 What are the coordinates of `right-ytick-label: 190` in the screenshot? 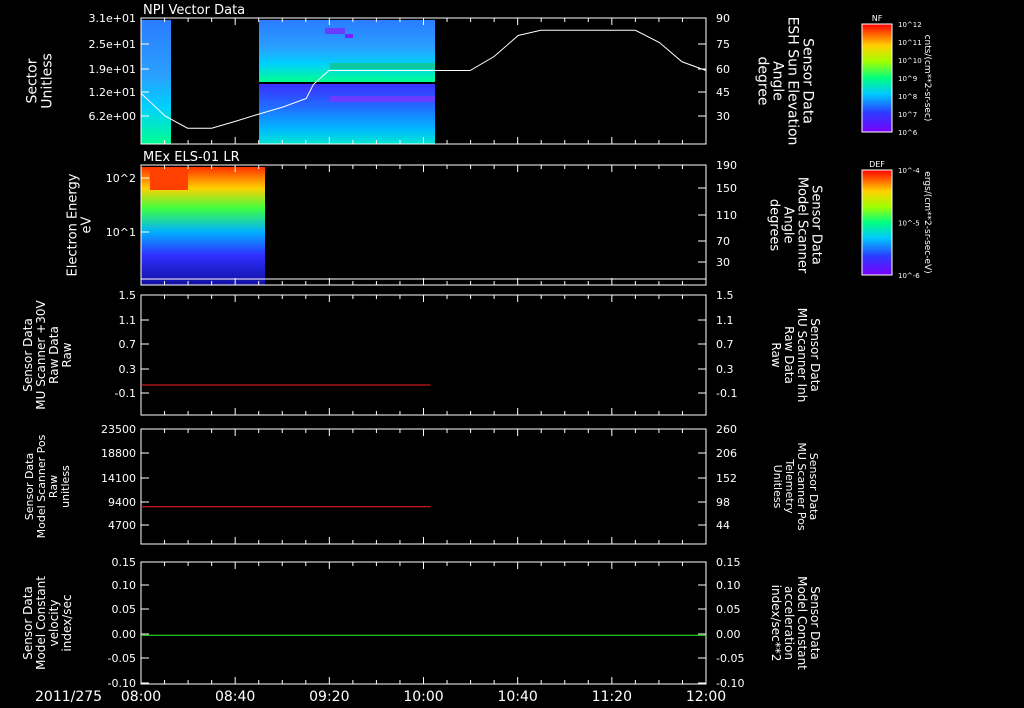 It's located at (726, 165).